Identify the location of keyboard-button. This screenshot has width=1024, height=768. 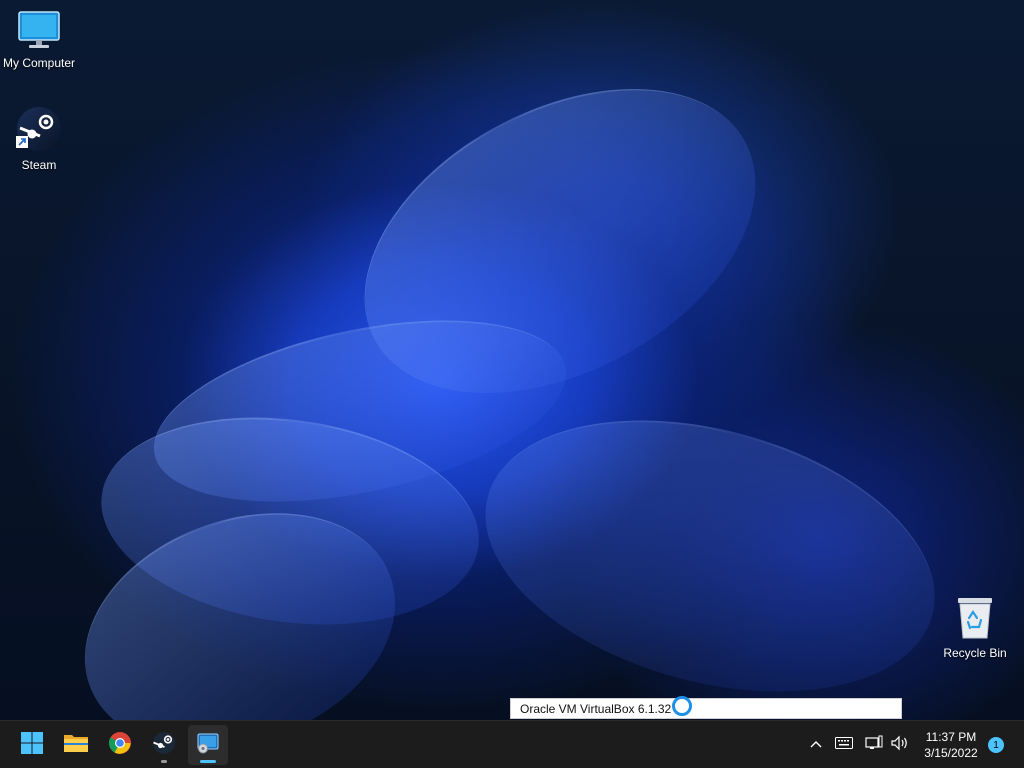
(844, 745).